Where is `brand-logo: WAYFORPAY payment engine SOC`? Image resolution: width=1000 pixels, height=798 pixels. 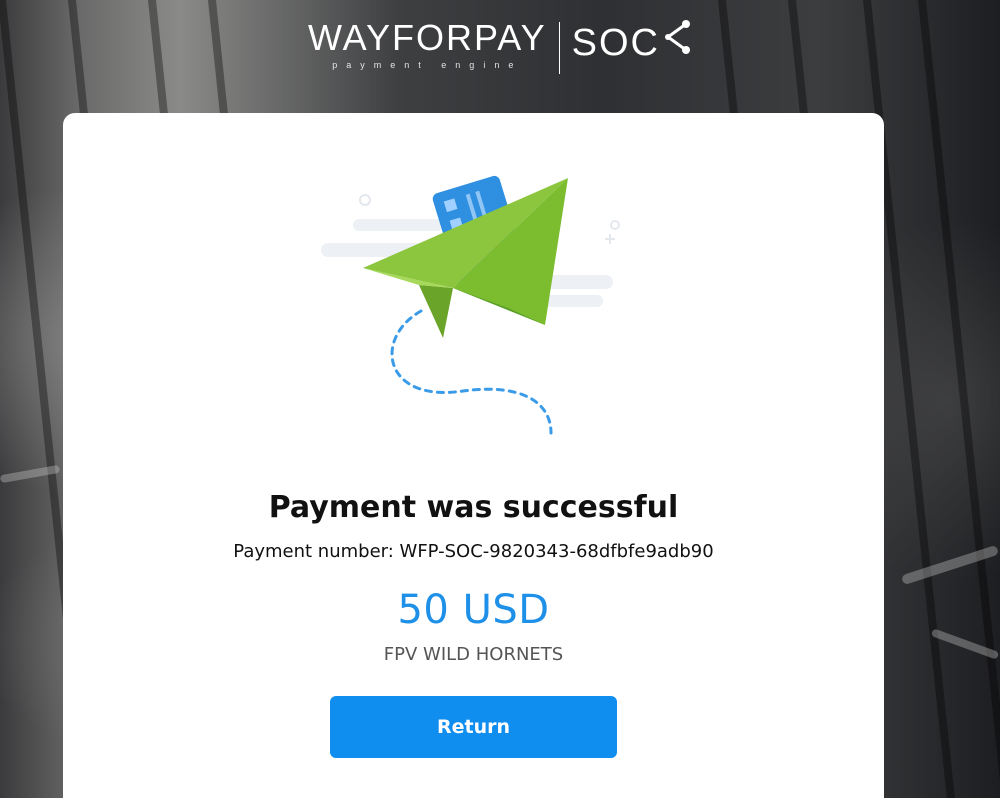
brand-logo: WAYFORPAY payment engine SOC is located at coordinates (500, 48).